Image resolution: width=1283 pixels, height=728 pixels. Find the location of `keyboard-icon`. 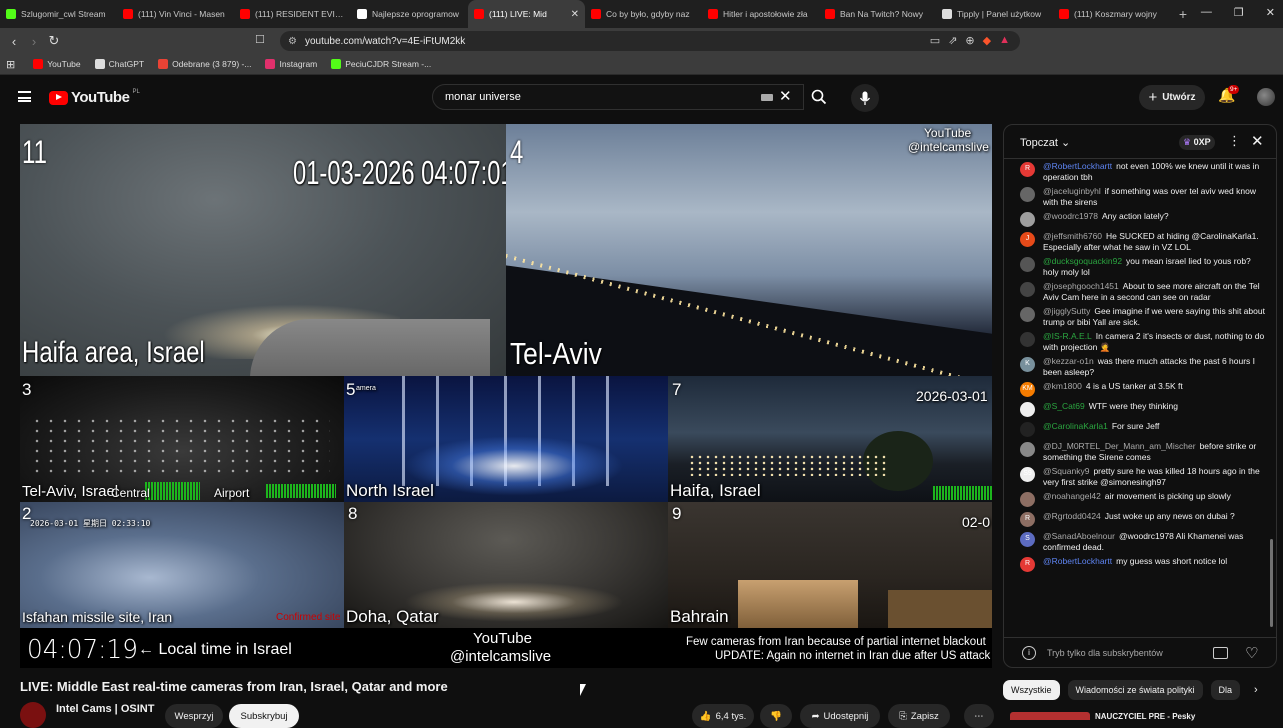

keyboard-icon is located at coordinates (767, 97).